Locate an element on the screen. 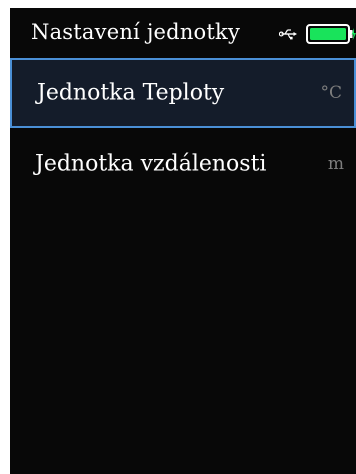 The width and height of the screenshot is (356, 474). menu-item-distance-unit: Jednotka vzdálenosti m is located at coordinates (183, 164).